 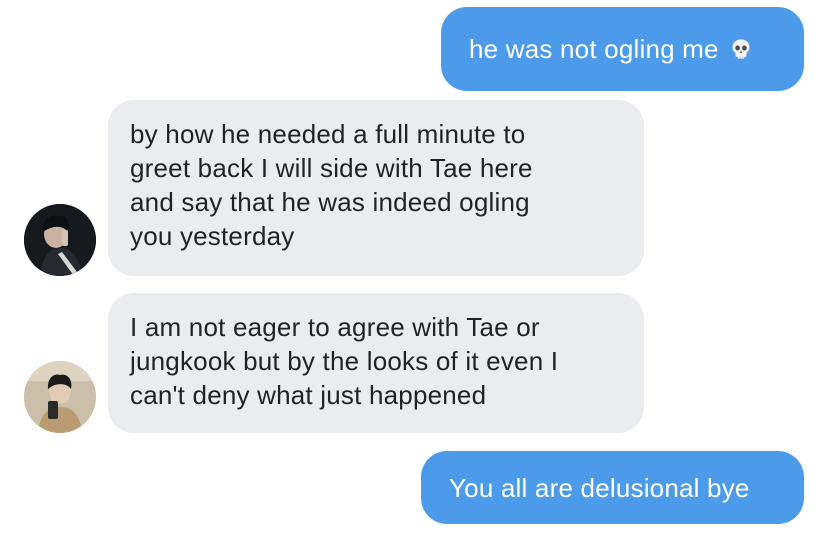 I want to click on message-line: jungkook but by the looks of it even I, so click(x=344, y=361).